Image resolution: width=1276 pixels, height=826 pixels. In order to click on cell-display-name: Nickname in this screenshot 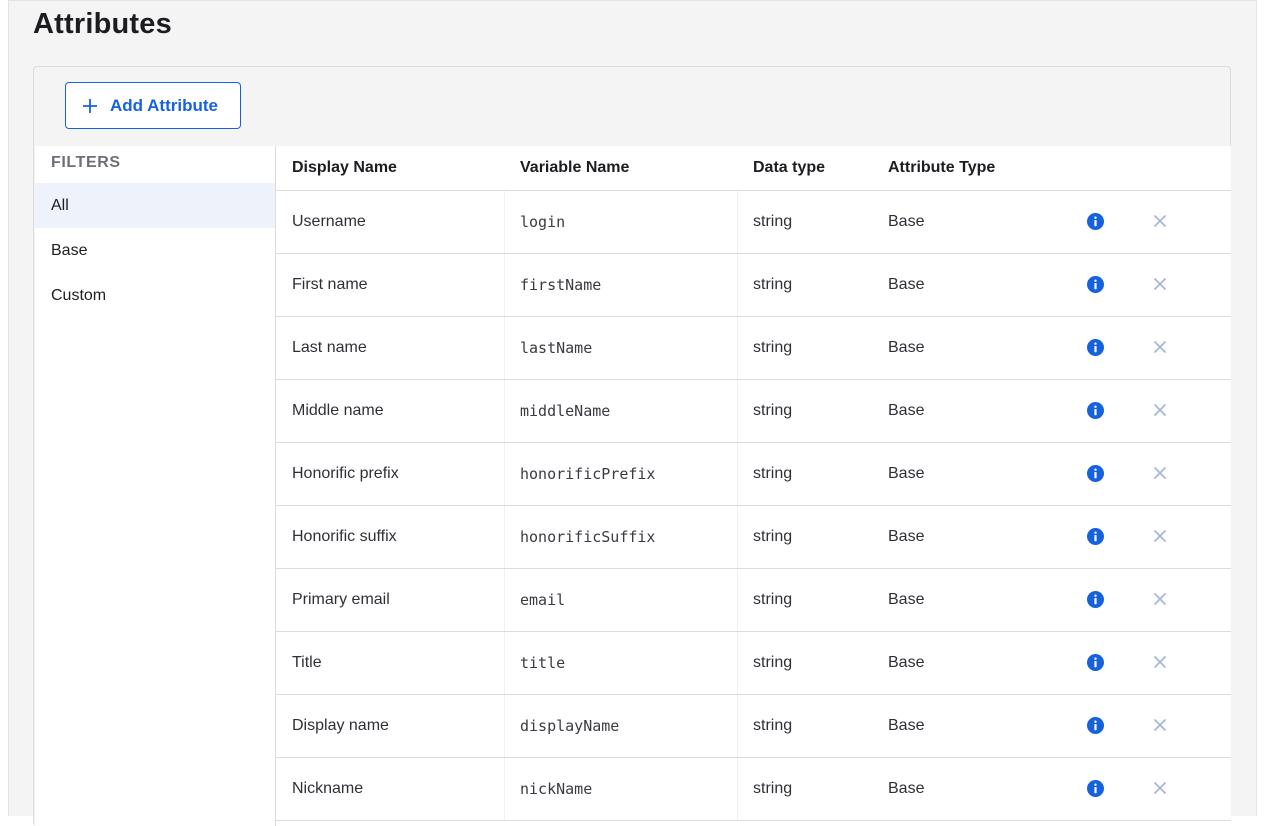, I will do `click(328, 788)`.